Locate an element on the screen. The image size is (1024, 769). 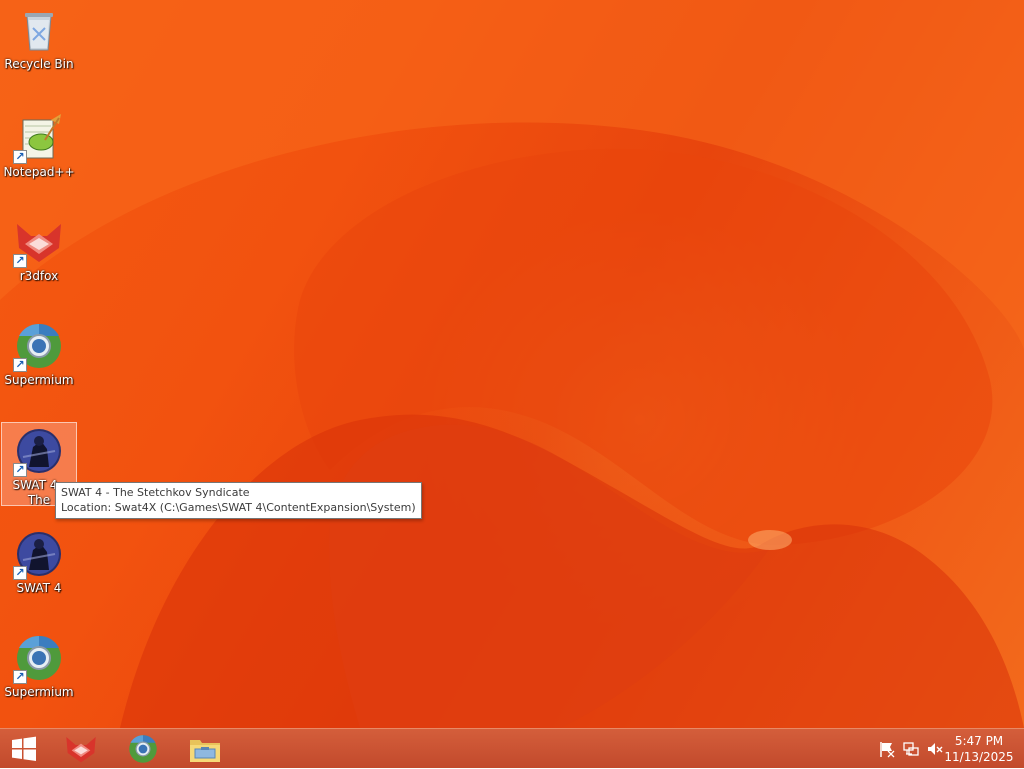
taskbar-clock: 5:47 PM 11/13/2025 is located at coordinates (979, 749).